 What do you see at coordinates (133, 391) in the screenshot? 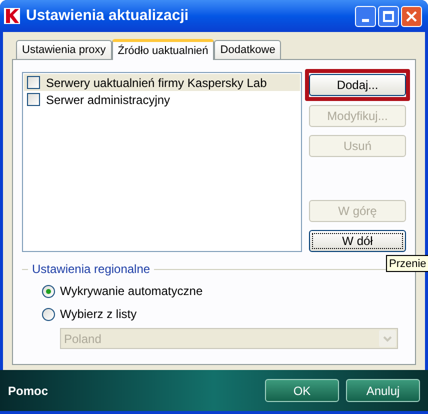
I see `help-link: Pomoc` at bounding box center [133, 391].